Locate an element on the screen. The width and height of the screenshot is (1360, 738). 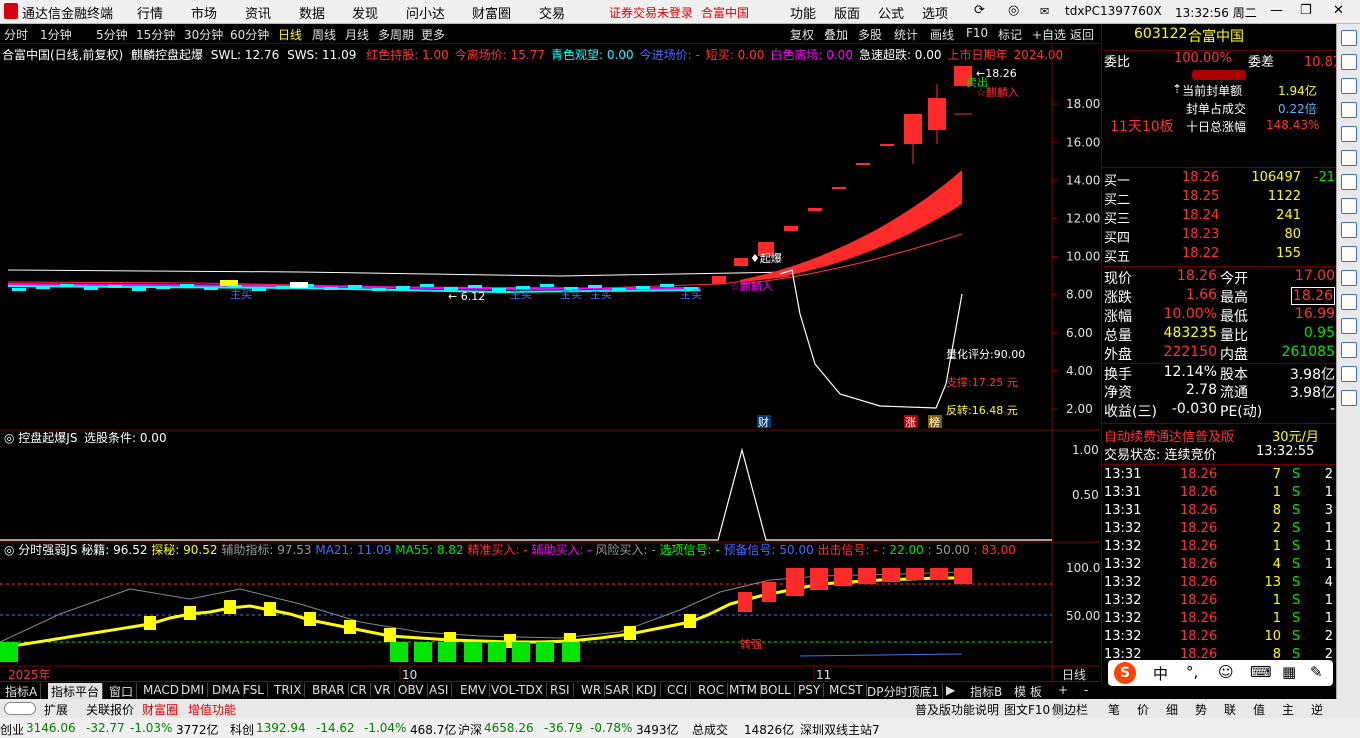
chart-btn-f10: F10 is located at coordinates (977, 33).